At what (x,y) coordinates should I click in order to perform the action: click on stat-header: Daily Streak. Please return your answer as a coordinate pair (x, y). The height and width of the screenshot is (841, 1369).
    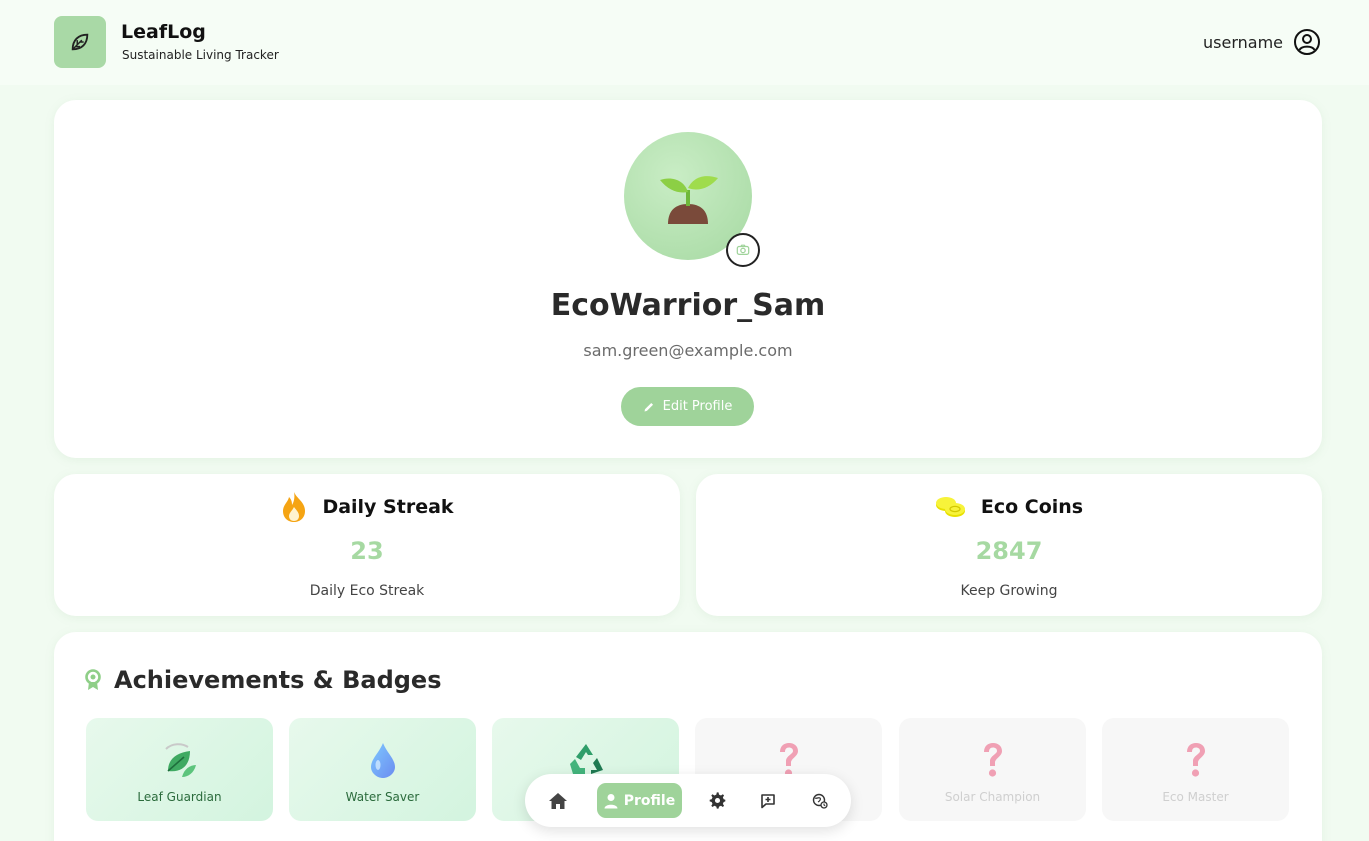
    Looking at the image, I should click on (367, 507).